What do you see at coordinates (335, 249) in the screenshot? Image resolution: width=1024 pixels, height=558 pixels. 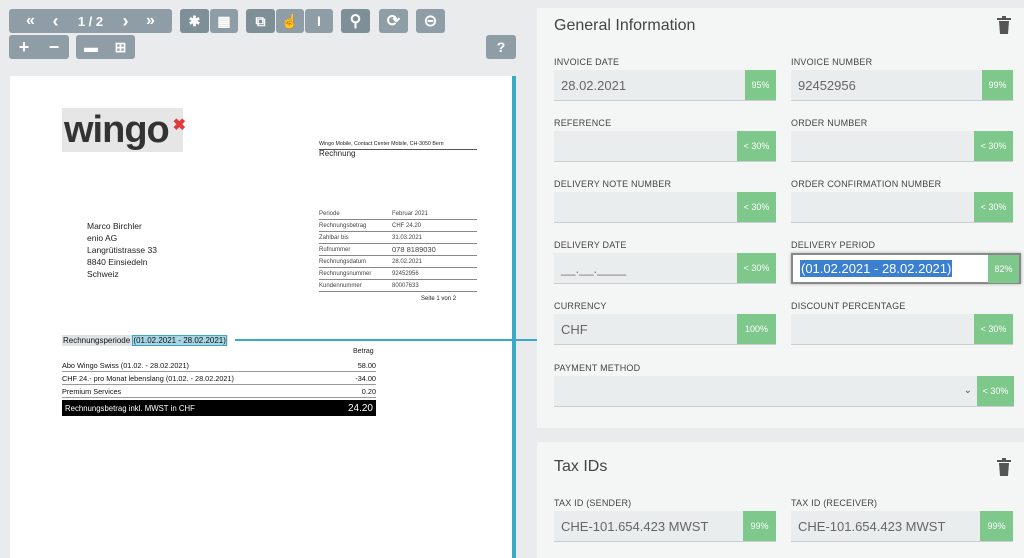 I see `info-key: Rufnummer` at bounding box center [335, 249].